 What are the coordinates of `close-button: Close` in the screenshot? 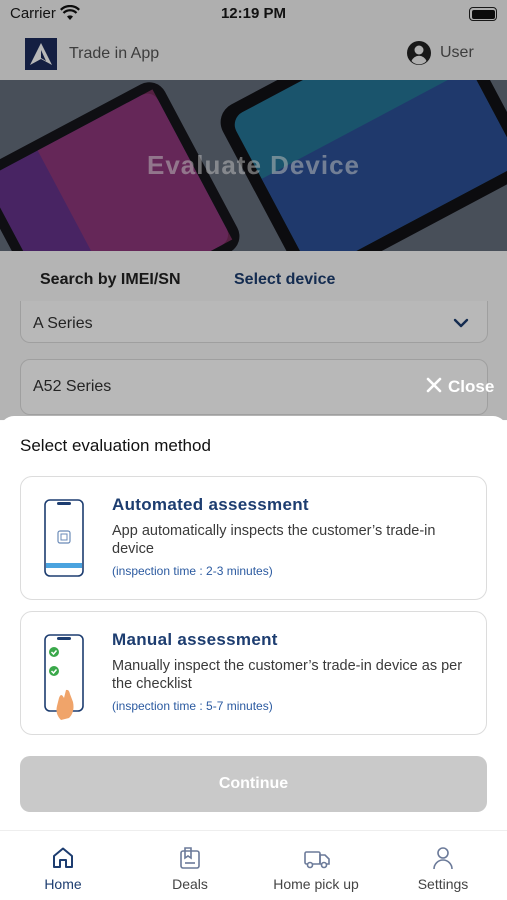 It's located at (460, 387).